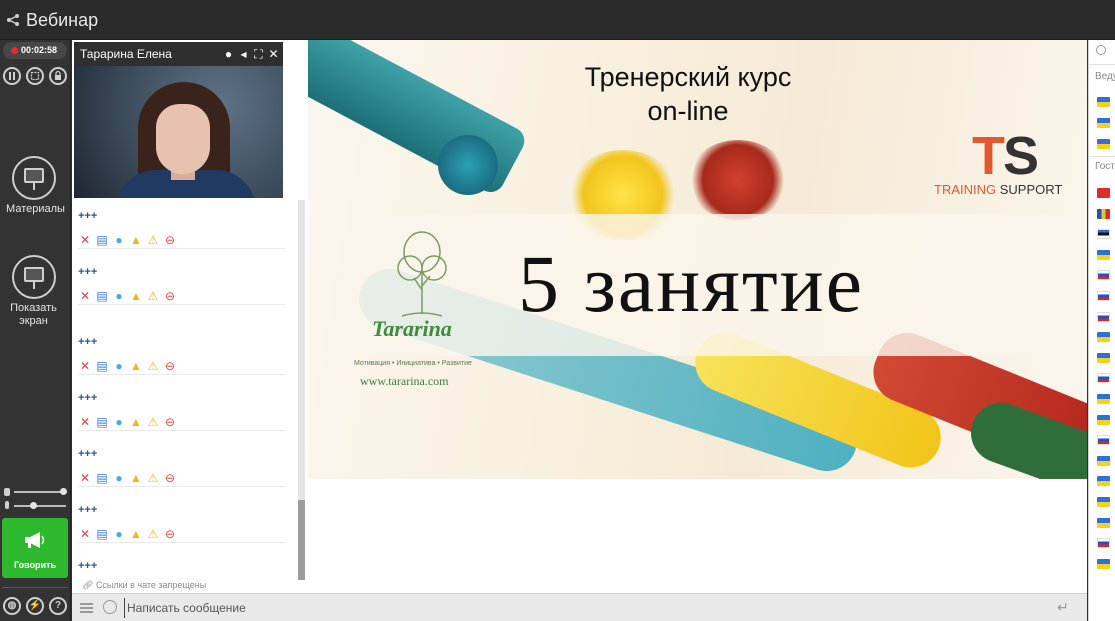  Describe the element at coordinates (182, 542) in the screenshot. I see `message-divider` at that location.